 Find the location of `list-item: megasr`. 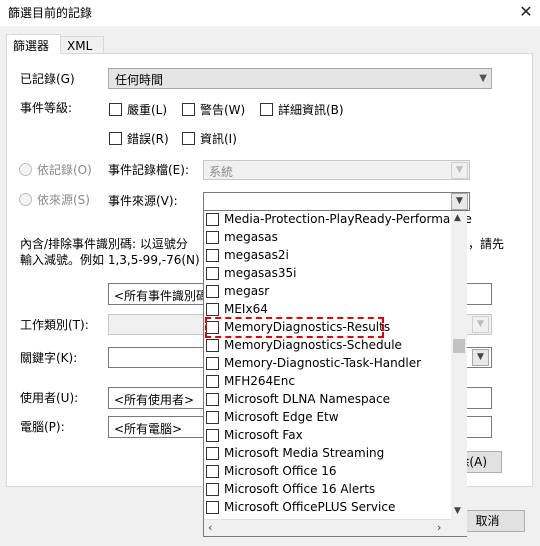

list-item: megasr is located at coordinates (327, 292).